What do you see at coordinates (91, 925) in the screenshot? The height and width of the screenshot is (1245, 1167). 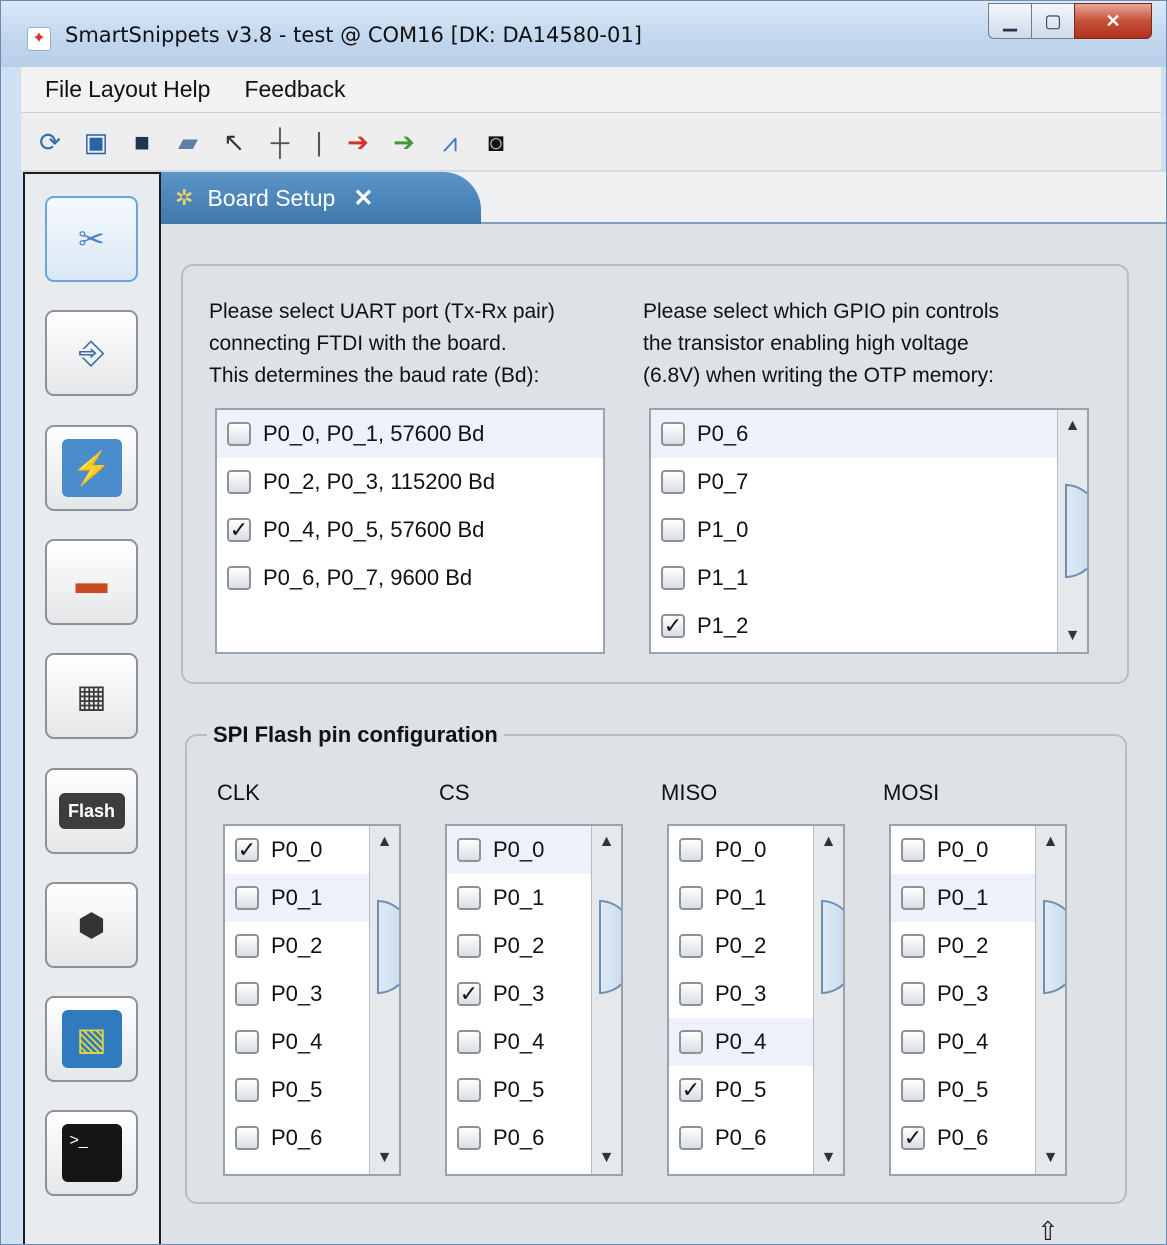 I see `sidebar-item-eeprom: ⬢` at bounding box center [91, 925].